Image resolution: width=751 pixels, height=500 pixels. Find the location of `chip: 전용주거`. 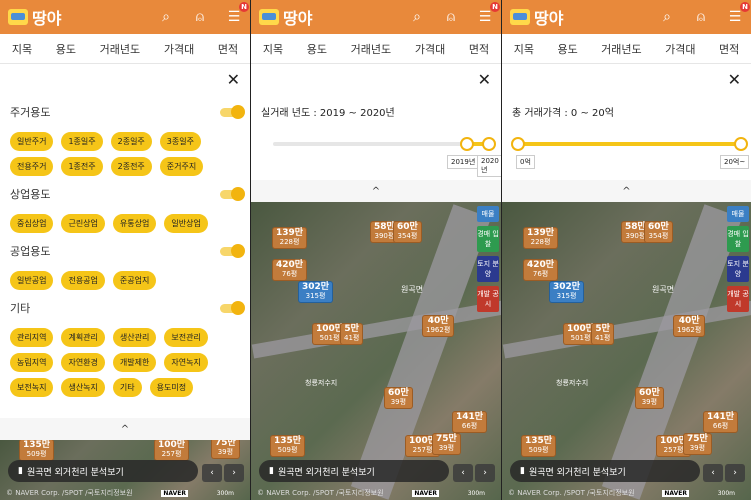

chip: 전용주거 is located at coordinates (32, 166).